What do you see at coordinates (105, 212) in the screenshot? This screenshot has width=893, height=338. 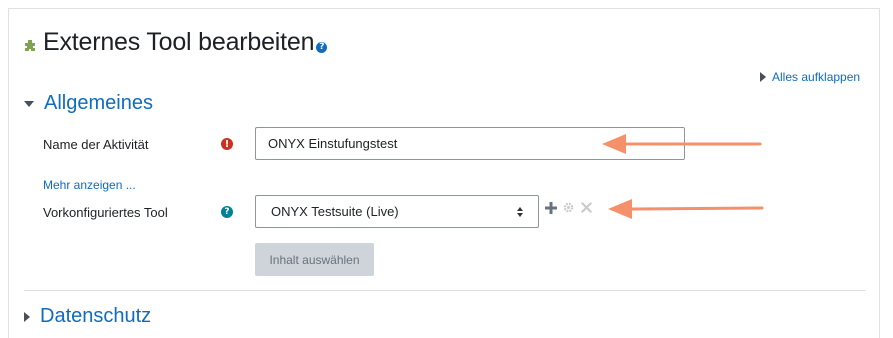 I see `preconfigured-tool-label: Vorkonfiguriertes Tool` at bounding box center [105, 212].